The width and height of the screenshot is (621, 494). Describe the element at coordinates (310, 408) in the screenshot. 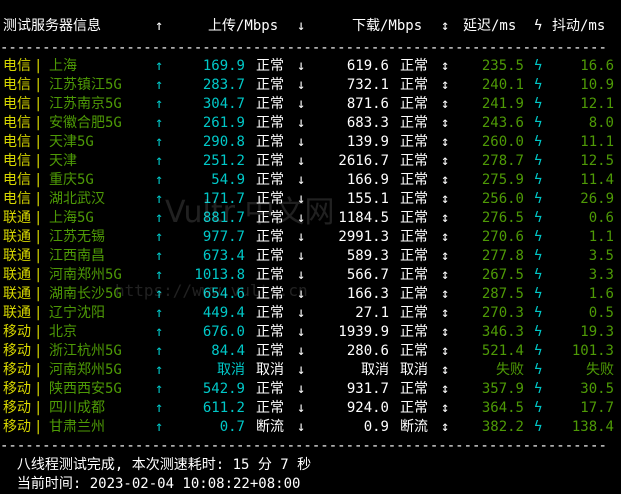

I see `table-row: 移动 | 四川成都 ↑ 611.2 正常 ↓ 924.0 正常 ↕ 364.5 ϟ 17.7` at that location.